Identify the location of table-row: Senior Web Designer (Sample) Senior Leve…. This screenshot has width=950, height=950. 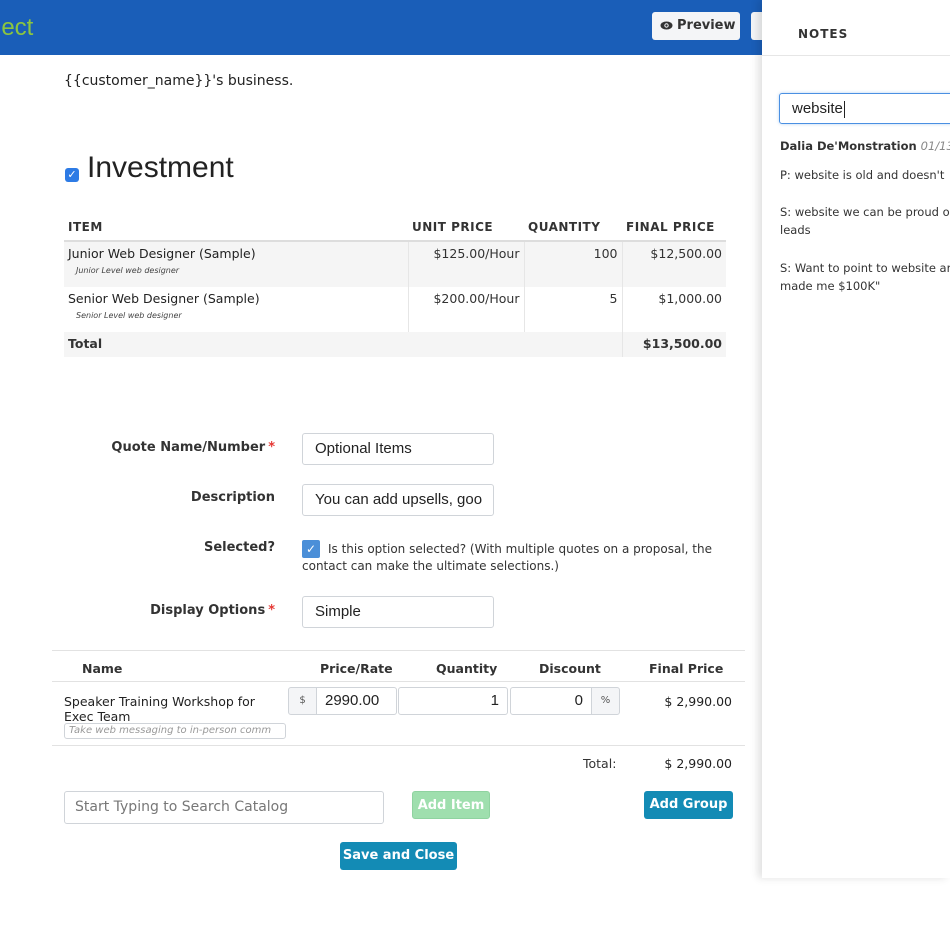
(395, 309).